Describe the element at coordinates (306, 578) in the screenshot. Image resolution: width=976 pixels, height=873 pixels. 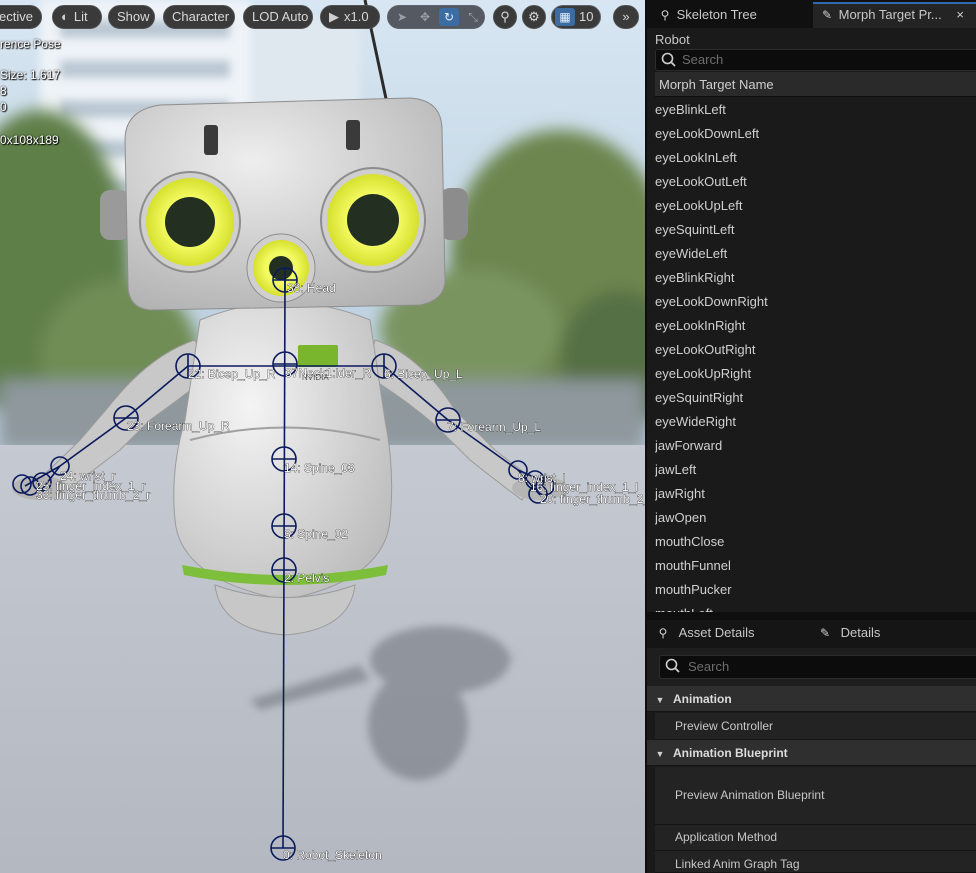
I see `bone-label-pelvis: 2: Pelvis` at that location.